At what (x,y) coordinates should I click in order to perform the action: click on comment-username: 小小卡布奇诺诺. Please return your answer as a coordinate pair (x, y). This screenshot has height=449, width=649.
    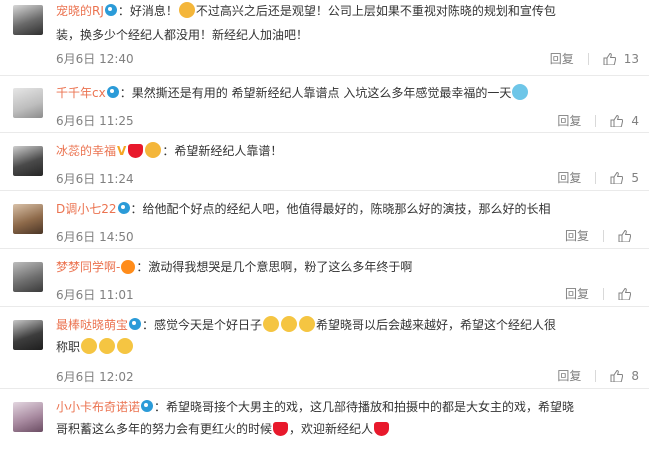
    Looking at the image, I should click on (98, 407).